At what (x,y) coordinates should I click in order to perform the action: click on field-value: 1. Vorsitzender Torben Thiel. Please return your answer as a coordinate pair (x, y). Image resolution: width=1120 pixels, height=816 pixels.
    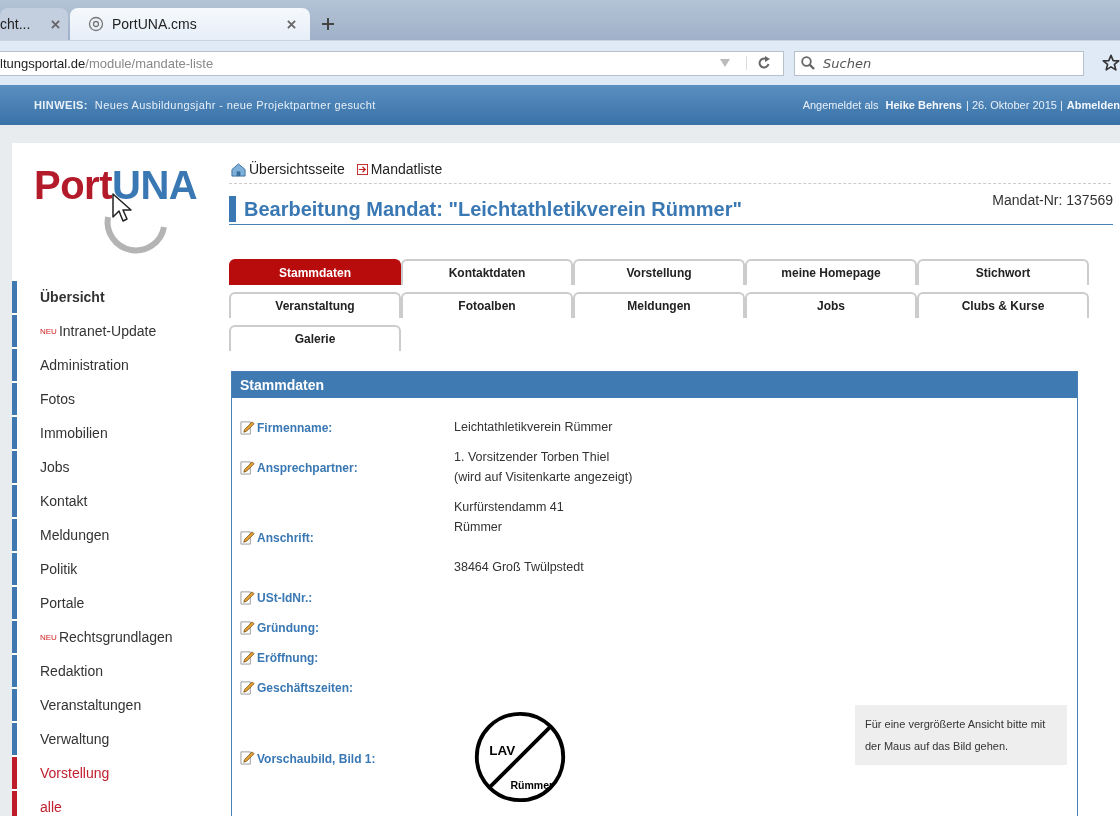
    Looking at the image, I should click on (532, 457).